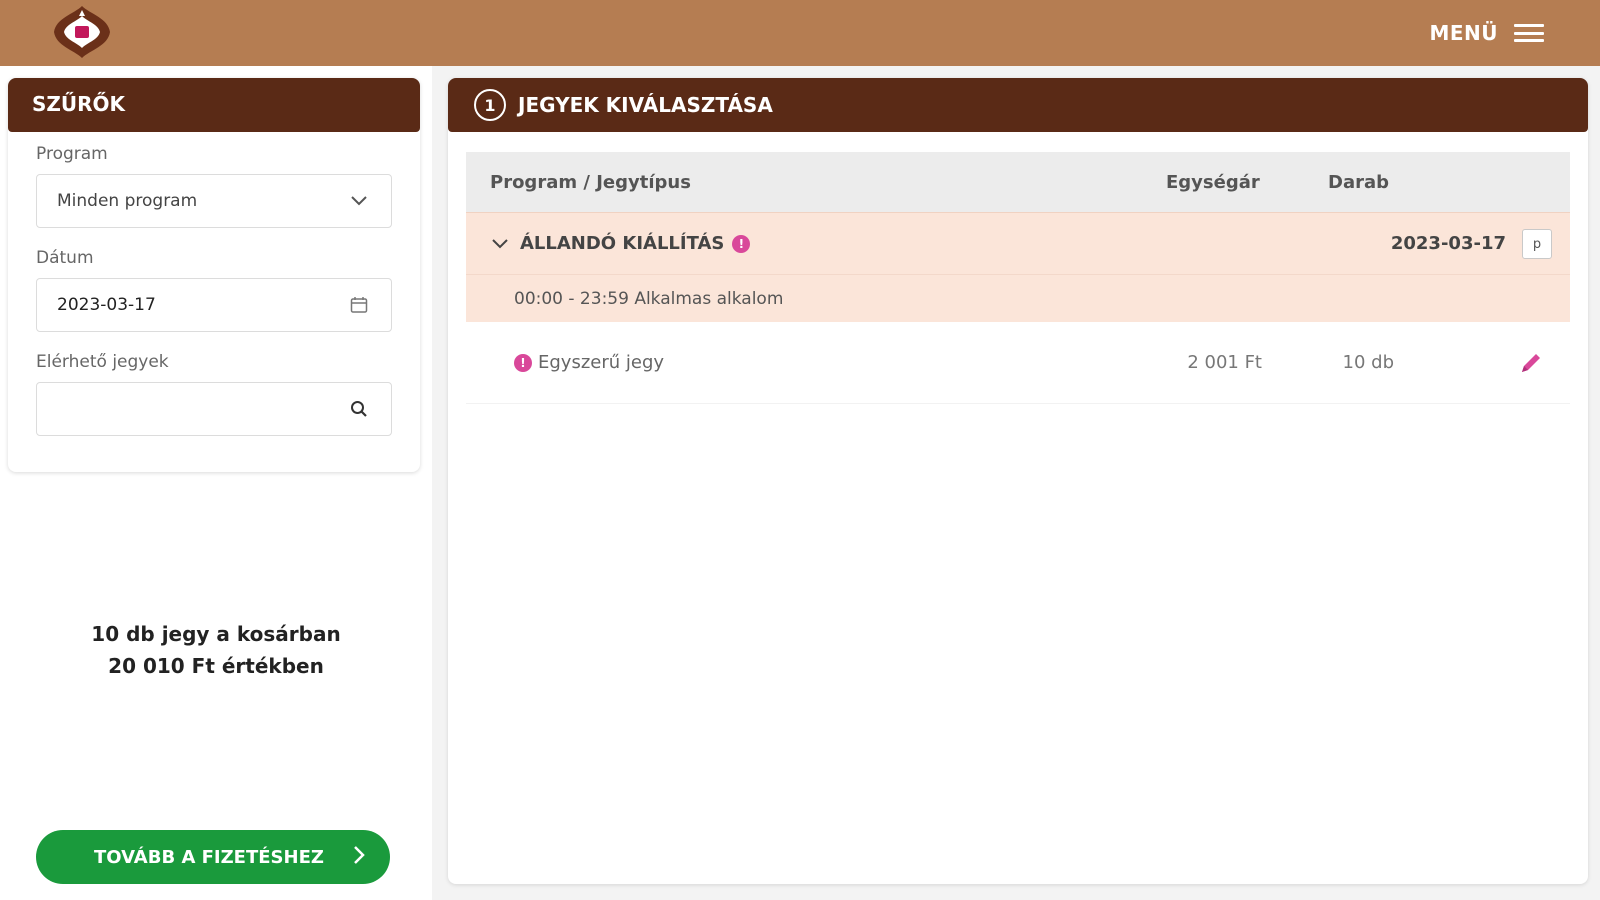 This screenshot has width=1600, height=900. What do you see at coordinates (216, 650) in the screenshot?
I see `cart-summary: 10 db jegy a kosárban 20 010 Ft értékben` at bounding box center [216, 650].